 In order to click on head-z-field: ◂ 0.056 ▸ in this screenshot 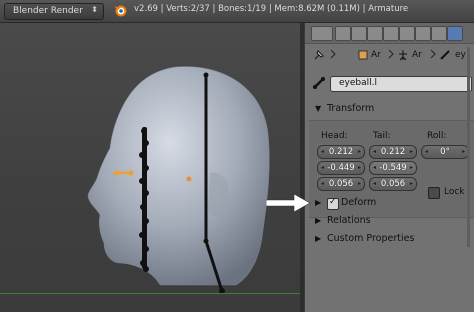, I will do `click(341, 184)`.